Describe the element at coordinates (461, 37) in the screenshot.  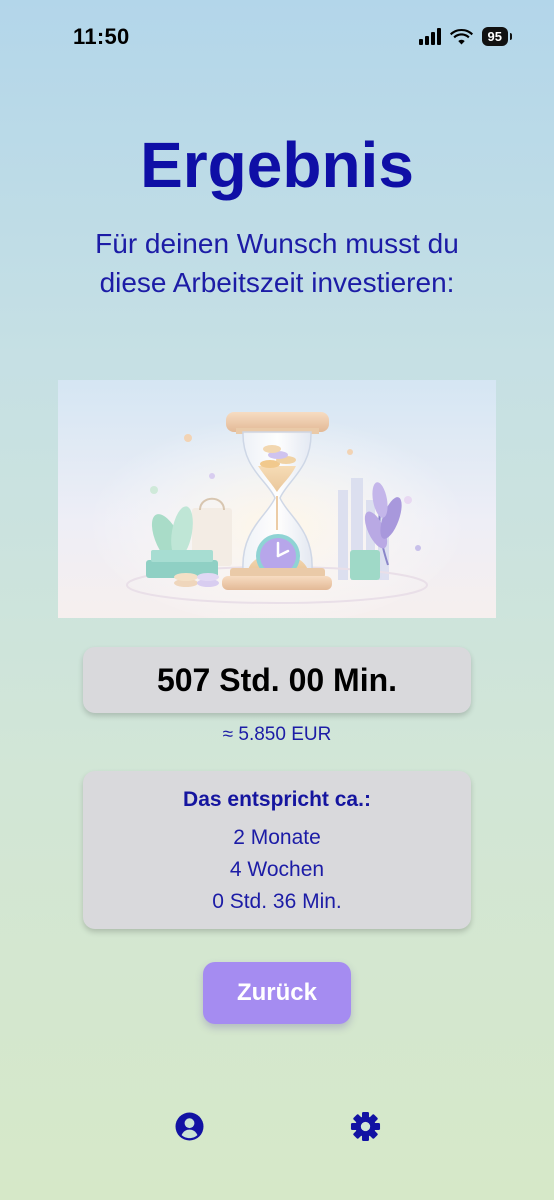
I see `wifi-icon` at that location.